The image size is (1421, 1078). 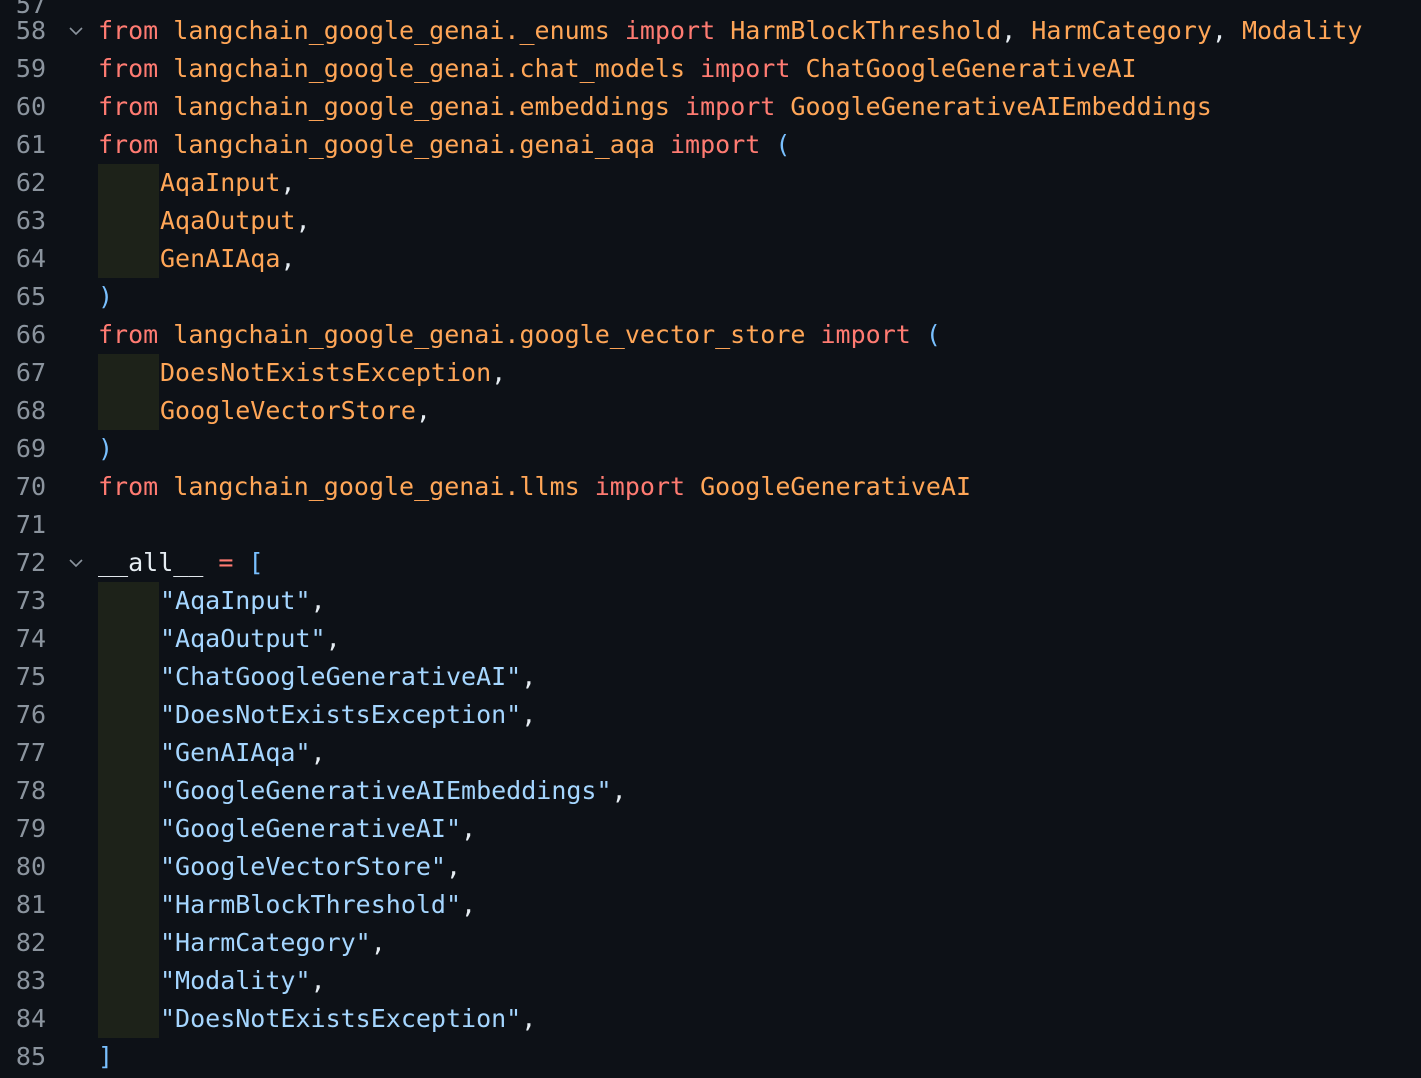 I want to click on code-line: 75 "ChatGoogleGenerativeAI",, so click(x=710, y=677).